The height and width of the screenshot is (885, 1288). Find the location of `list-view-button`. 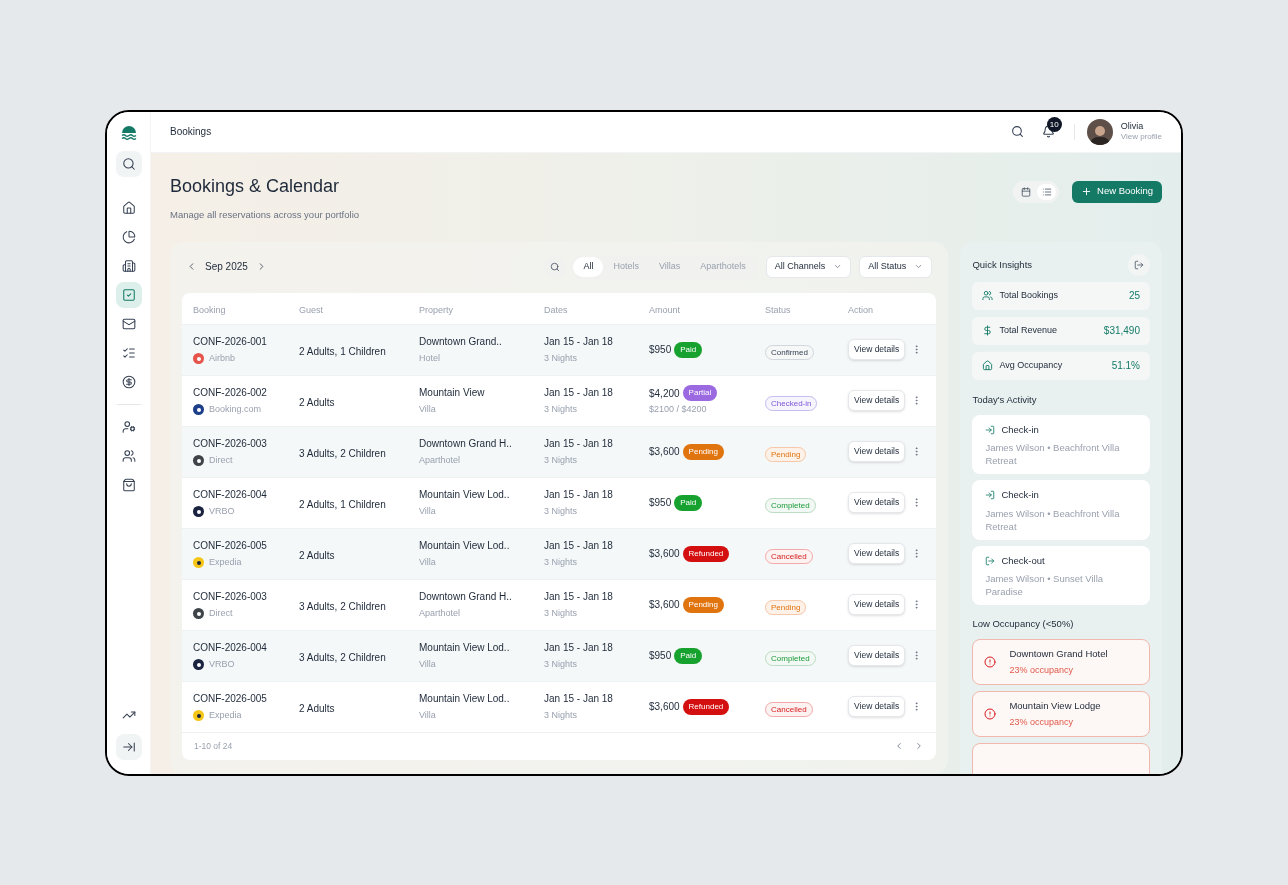

list-view-button is located at coordinates (1046, 191).